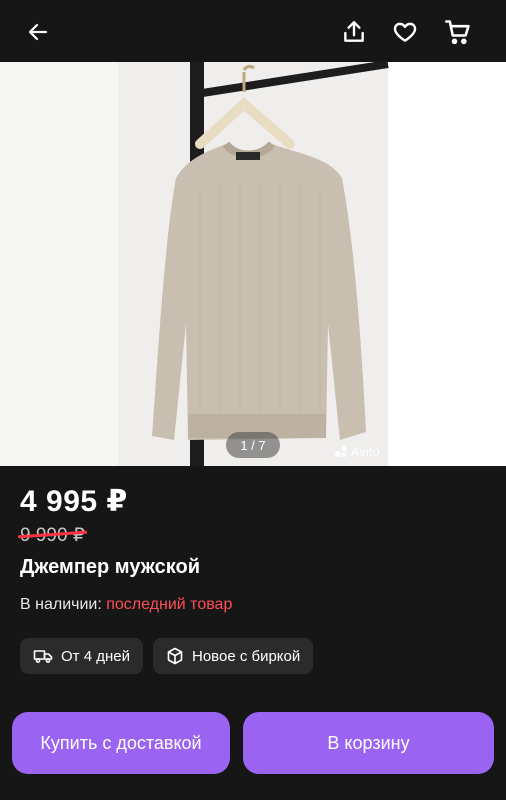 The image size is (506, 800). What do you see at coordinates (95, 656) in the screenshot?
I see `delivery-chip-label: От 4 дней` at bounding box center [95, 656].